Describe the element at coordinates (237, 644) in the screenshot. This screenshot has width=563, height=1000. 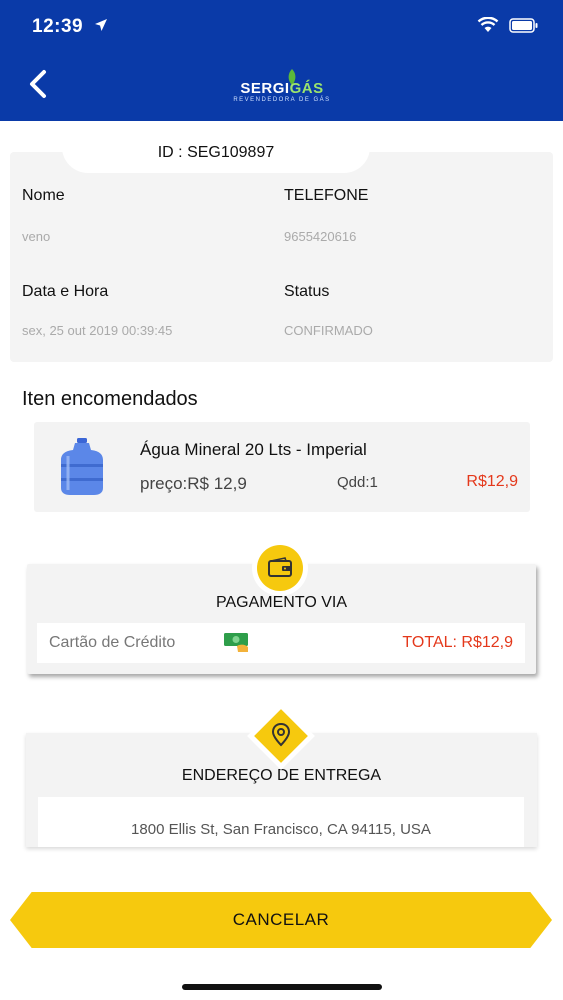
I see `cash-icon` at that location.